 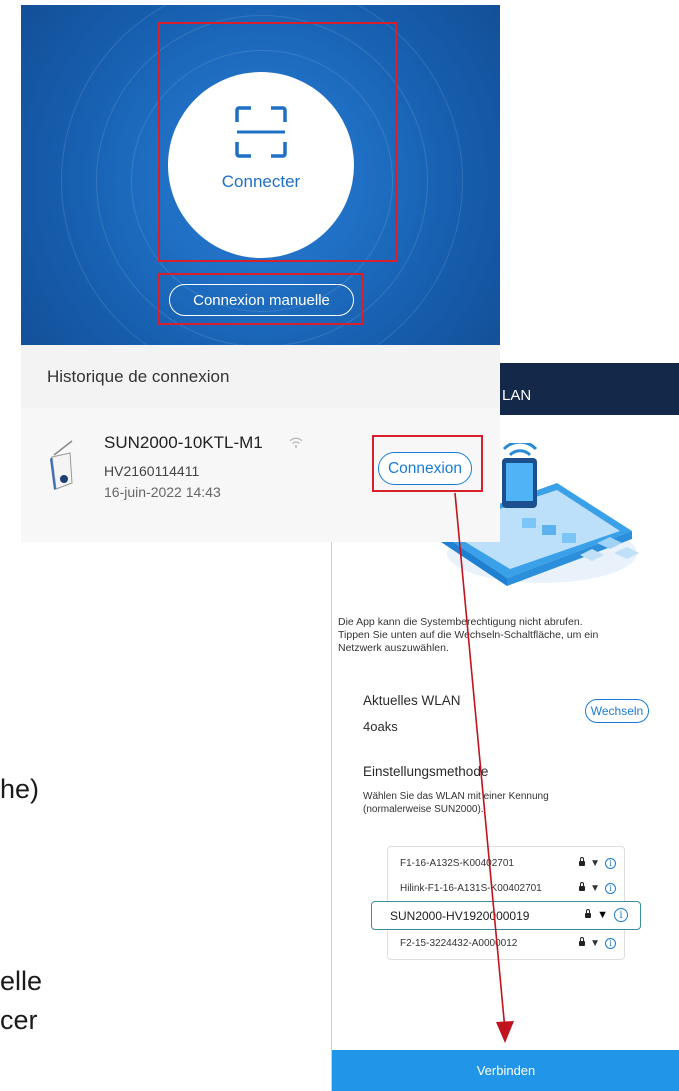 I want to click on background-text-fragment: elle, so click(x=21, y=981).